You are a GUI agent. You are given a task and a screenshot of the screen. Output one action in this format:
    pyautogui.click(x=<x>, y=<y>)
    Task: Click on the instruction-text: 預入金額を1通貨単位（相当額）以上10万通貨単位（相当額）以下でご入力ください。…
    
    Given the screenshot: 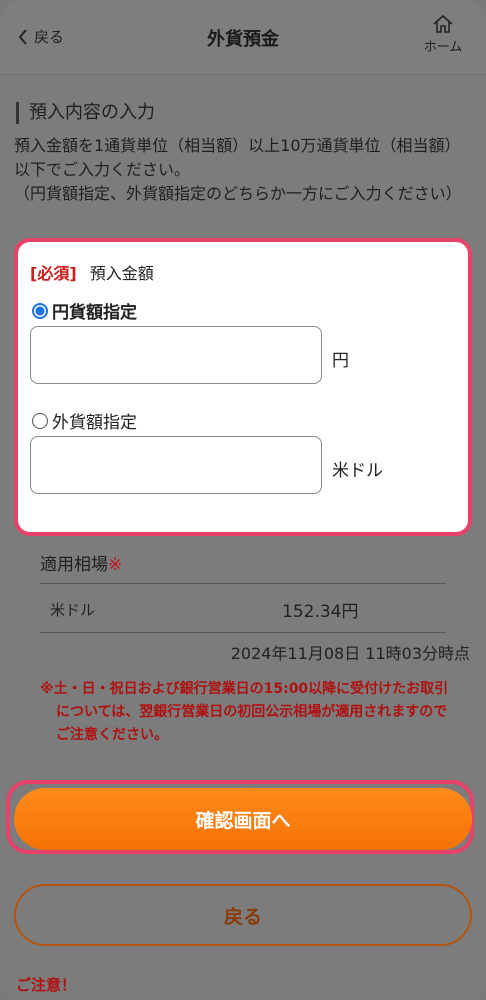 What is the action you would take?
    pyautogui.click(x=244, y=170)
    